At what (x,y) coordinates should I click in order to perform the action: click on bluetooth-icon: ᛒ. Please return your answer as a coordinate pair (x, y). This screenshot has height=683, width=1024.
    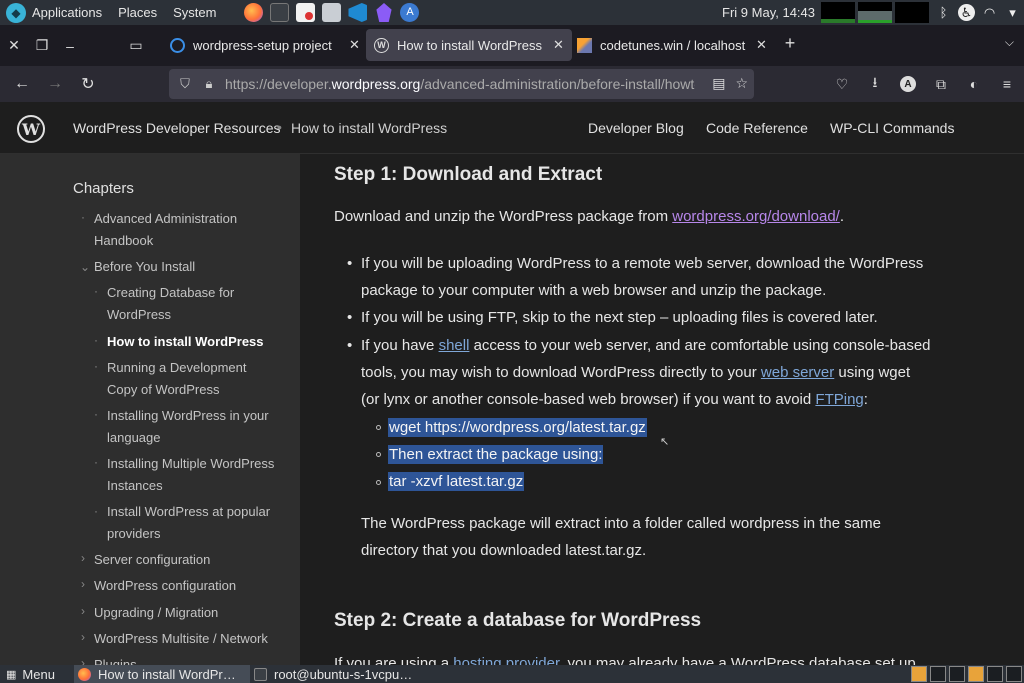
    Looking at the image, I should click on (943, 12).